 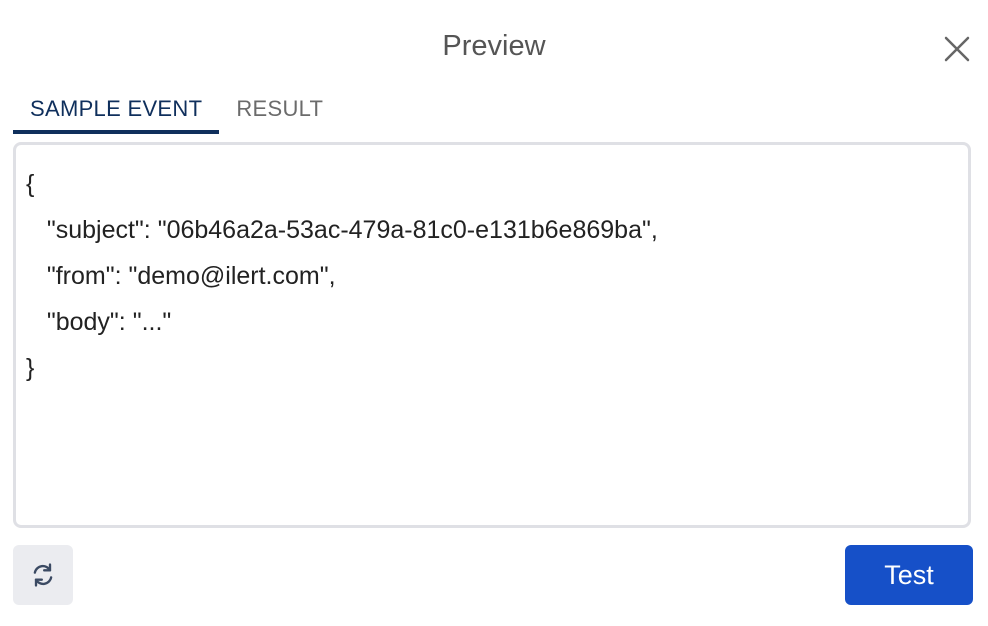 I want to click on code-line: }, so click(x=30, y=368).